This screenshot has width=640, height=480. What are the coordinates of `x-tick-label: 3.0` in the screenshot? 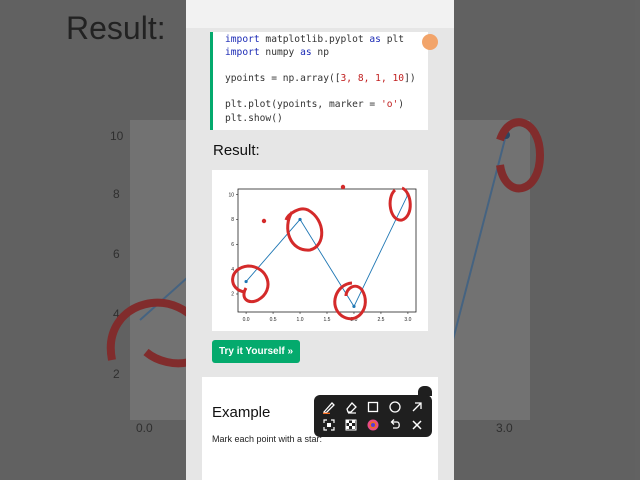 It's located at (407, 320).